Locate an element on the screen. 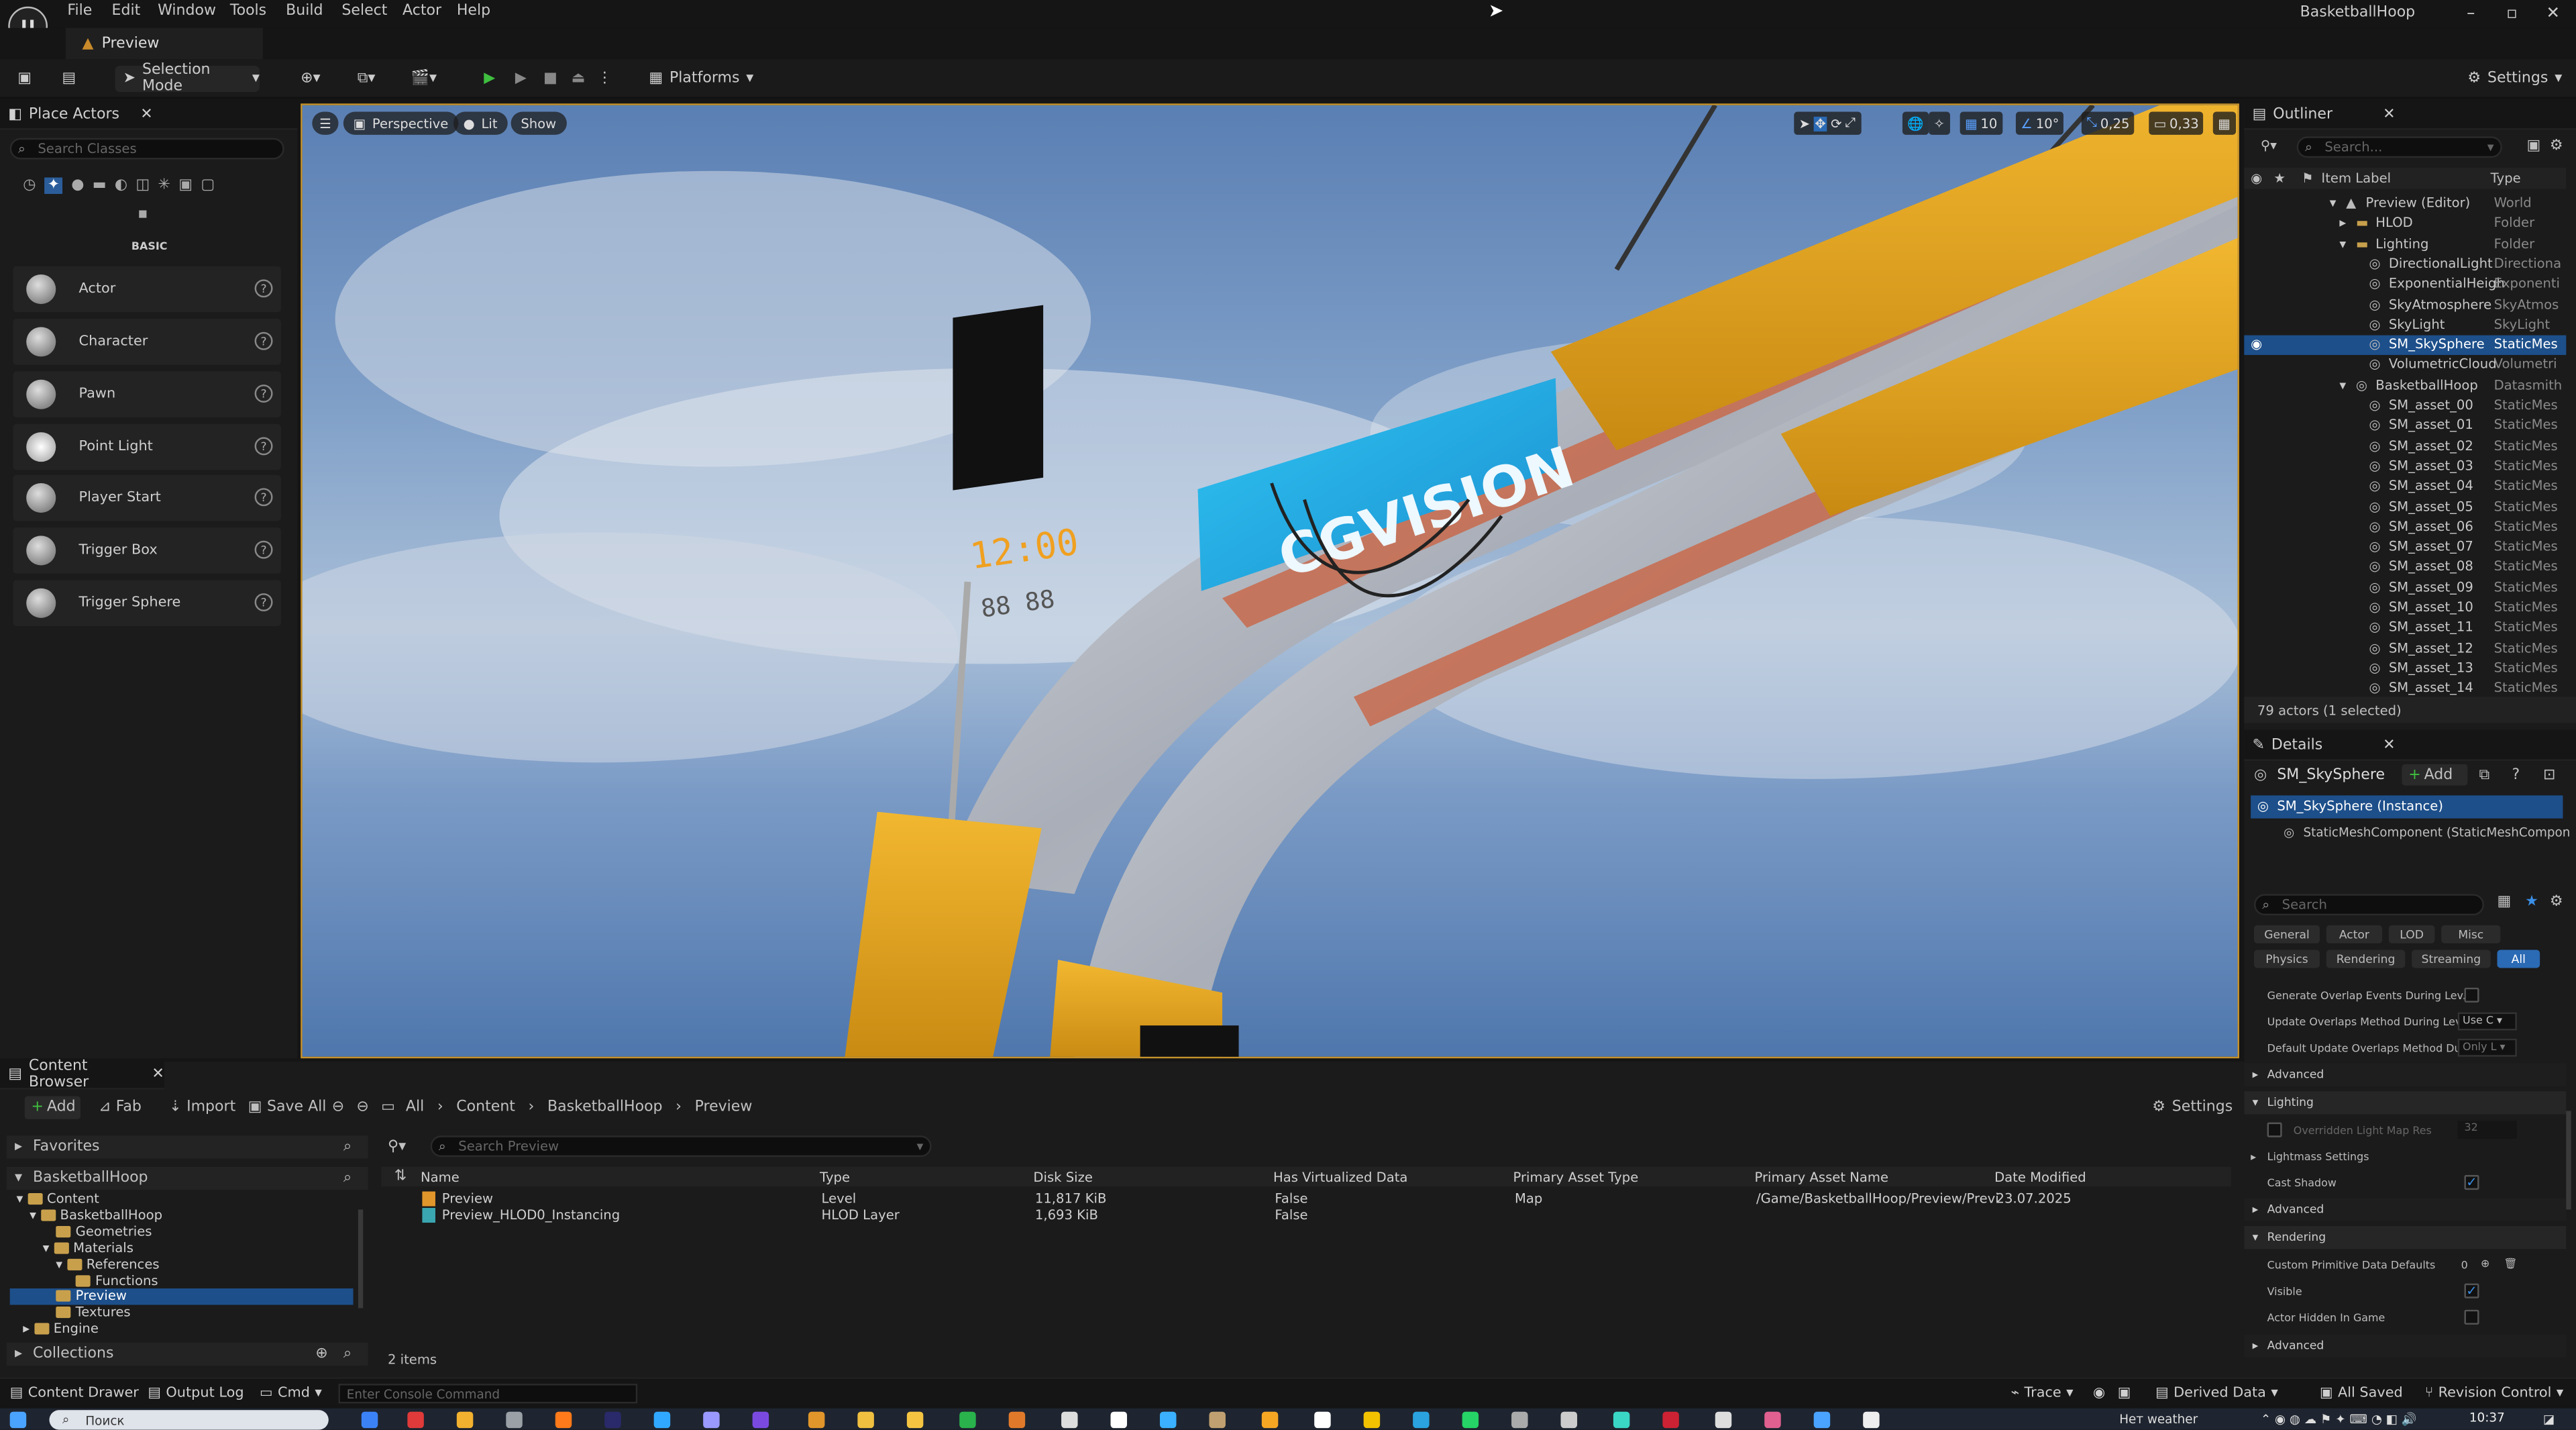 This screenshot has width=2576, height=1430. world-local-icon: 🌐 is located at coordinates (1915, 123).